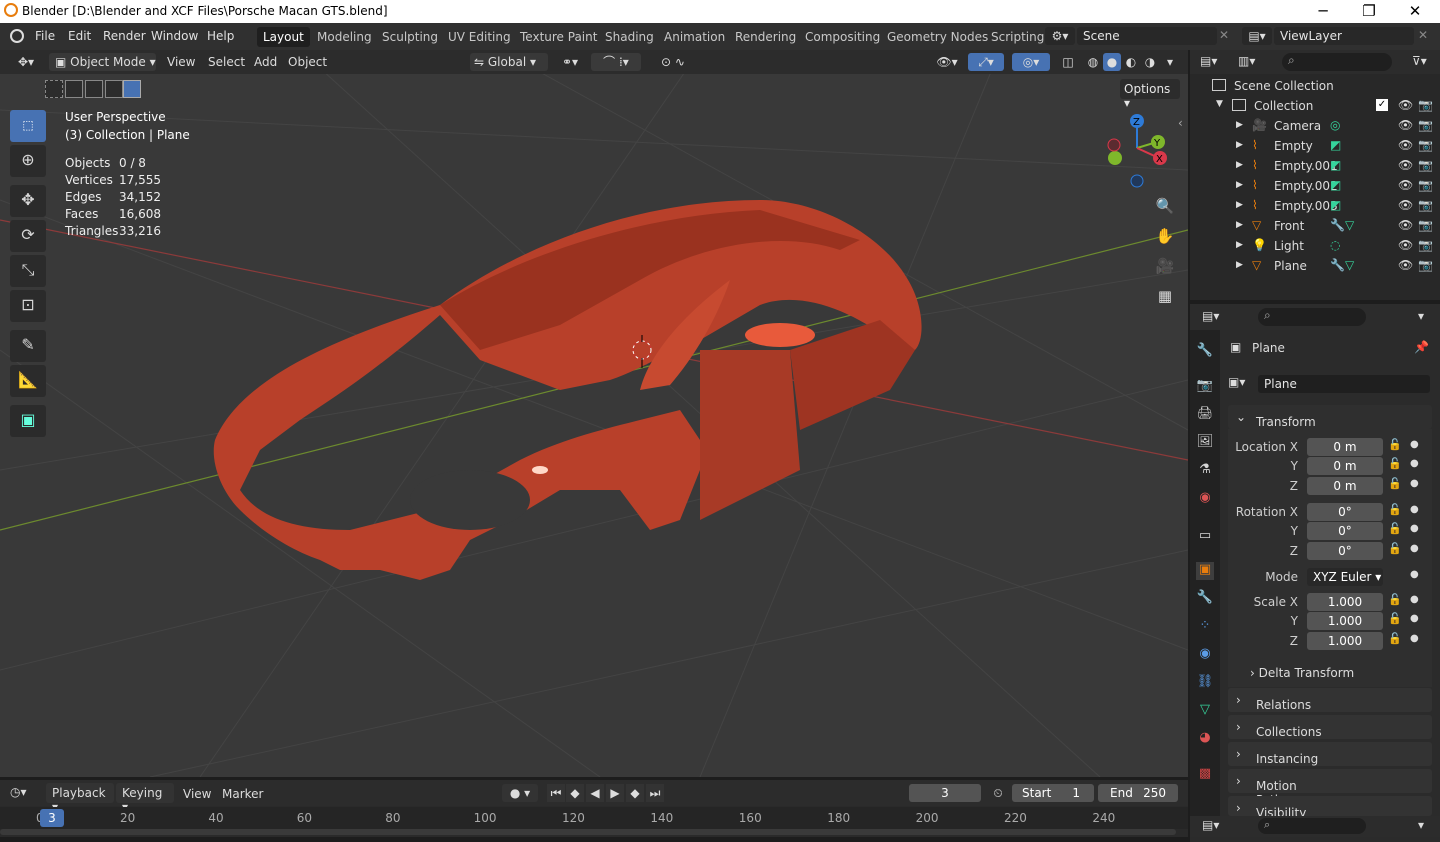 The width and height of the screenshot is (1440, 842). I want to click on data-selector-icon: ▣▾, so click(1236, 382).